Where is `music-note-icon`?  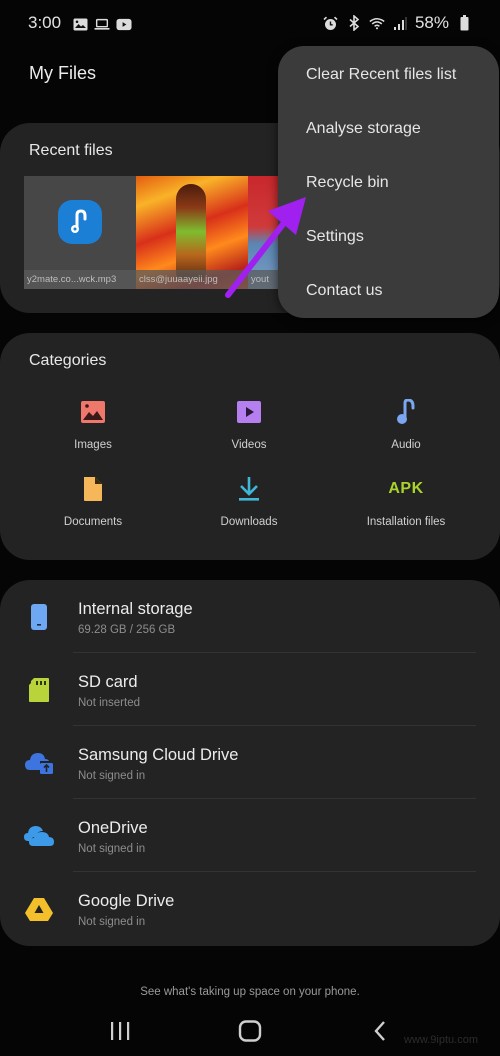
music-note-icon is located at coordinates (406, 412).